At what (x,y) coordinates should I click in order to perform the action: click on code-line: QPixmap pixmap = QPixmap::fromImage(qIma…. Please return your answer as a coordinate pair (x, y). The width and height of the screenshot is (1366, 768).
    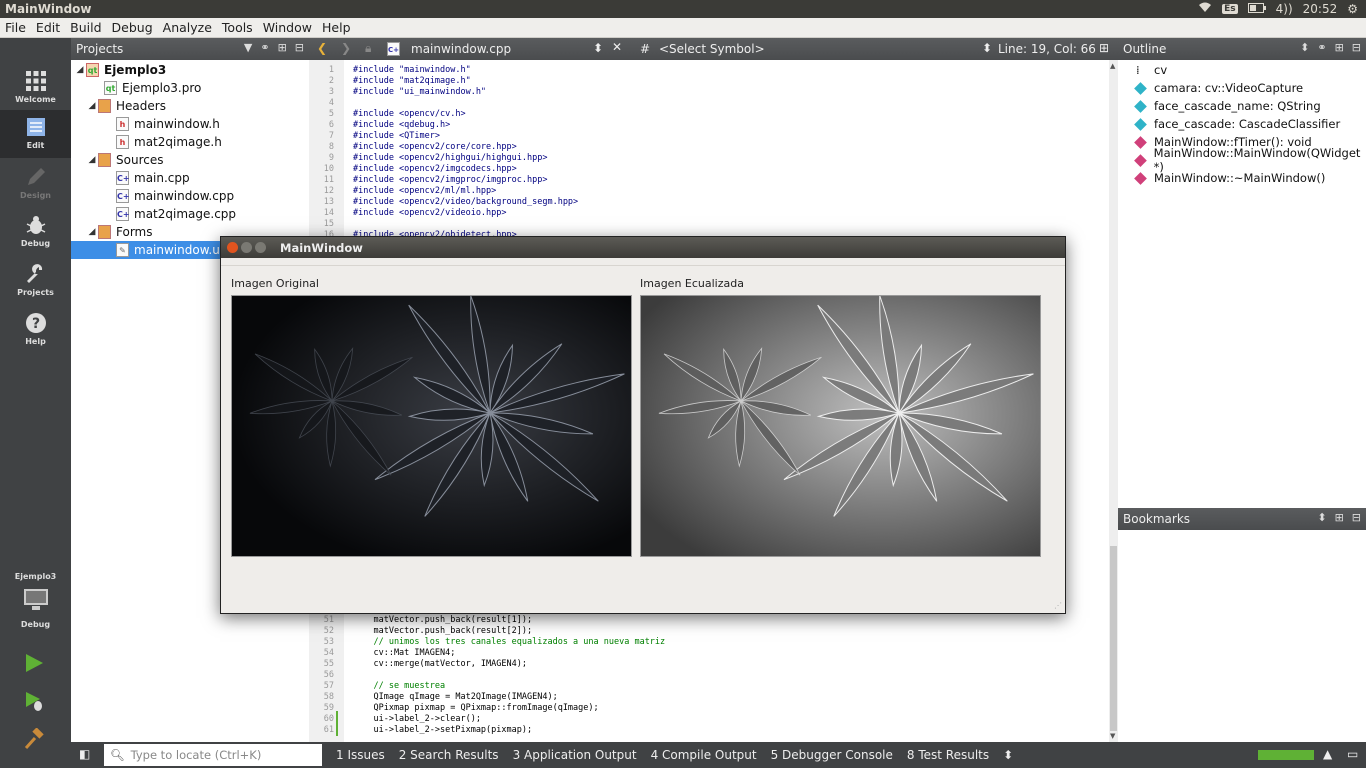
    Looking at the image, I should click on (509, 708).